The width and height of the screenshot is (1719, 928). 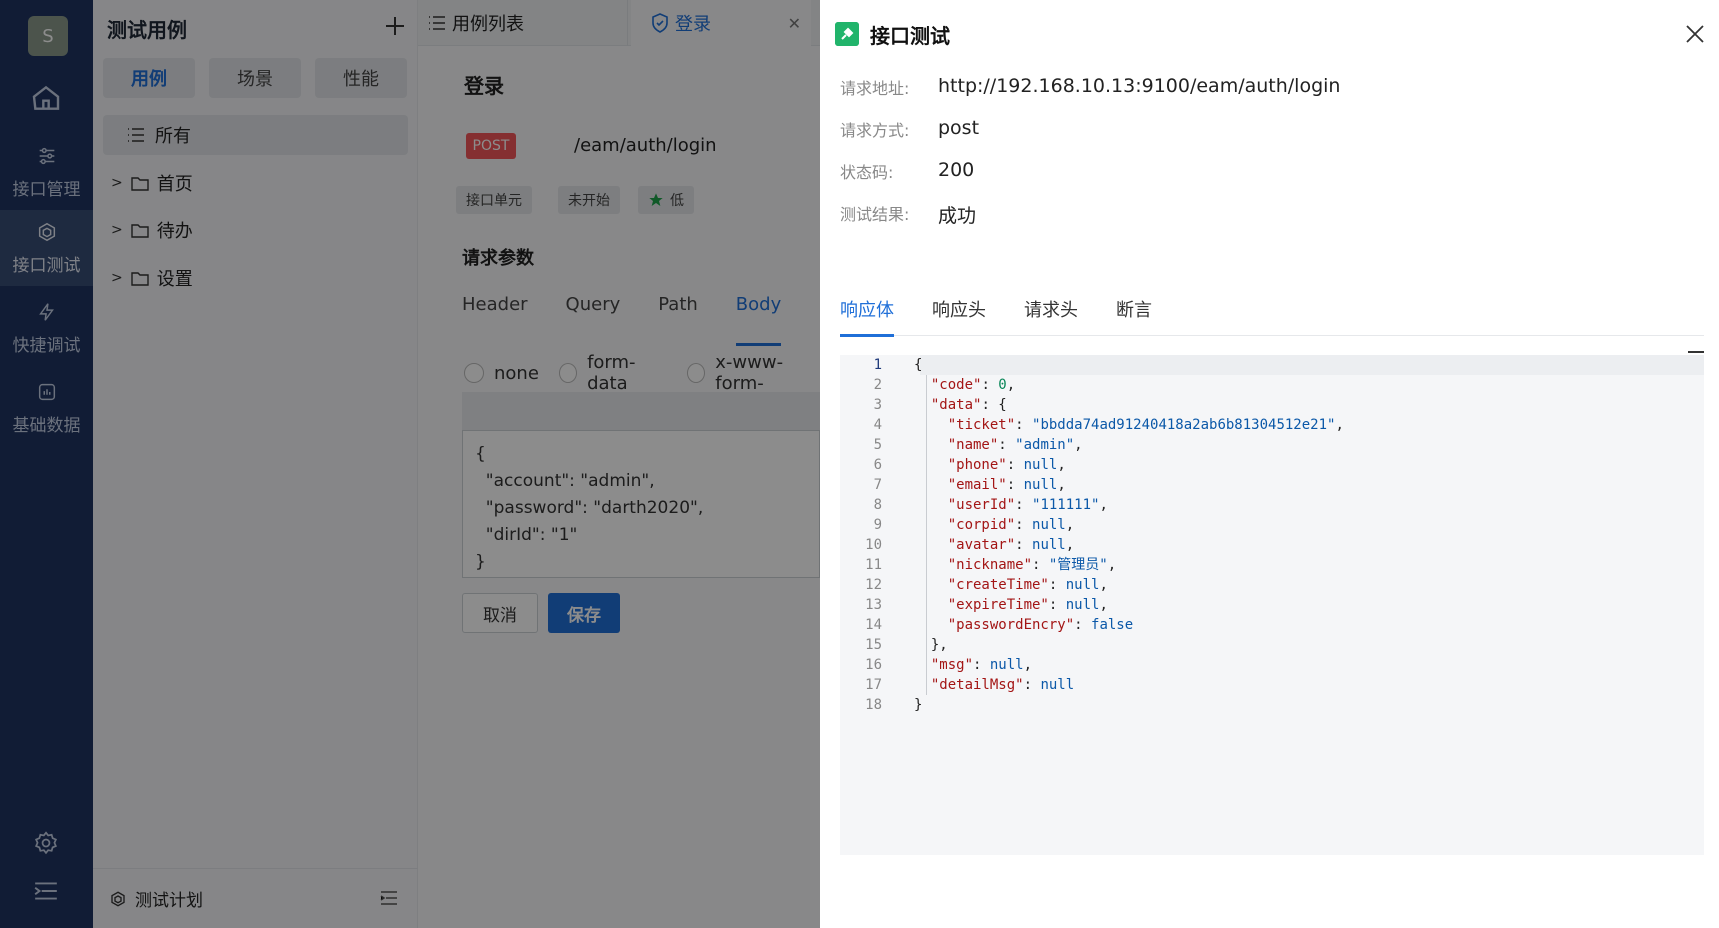 I want to click on line-number: 7, so click(x=877, y=485).